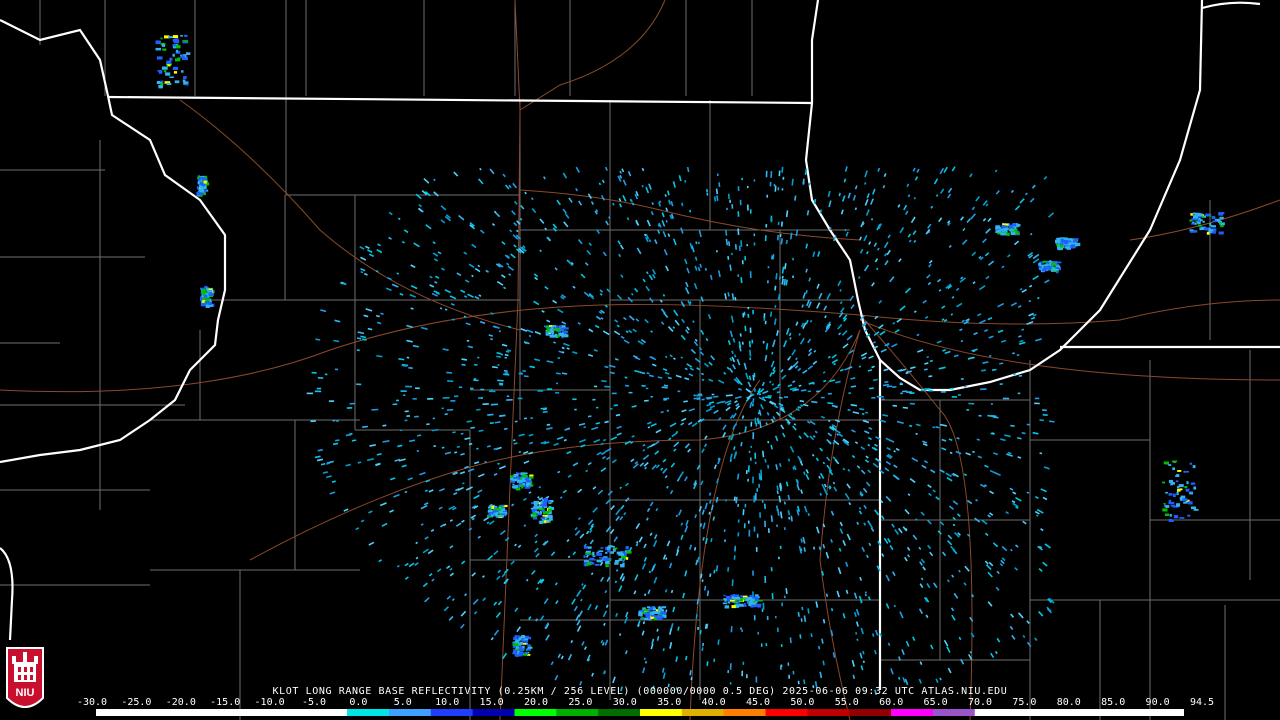  Describe the element at coordinates (92, 702) in the screenshot. I see `legend-tick: -30.0` at that location.